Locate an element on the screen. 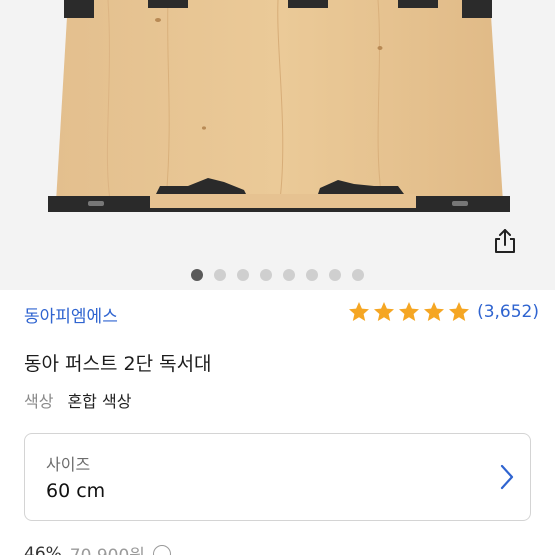 The image size is (555, 555). color-label: 색상 is located at coordinates (39, 401).